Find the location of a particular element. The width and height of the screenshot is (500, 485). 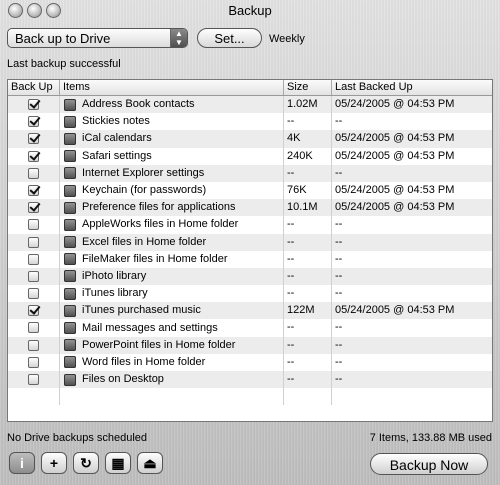

item-name: Internet Explorer settings is located at coordinates (143, 172).